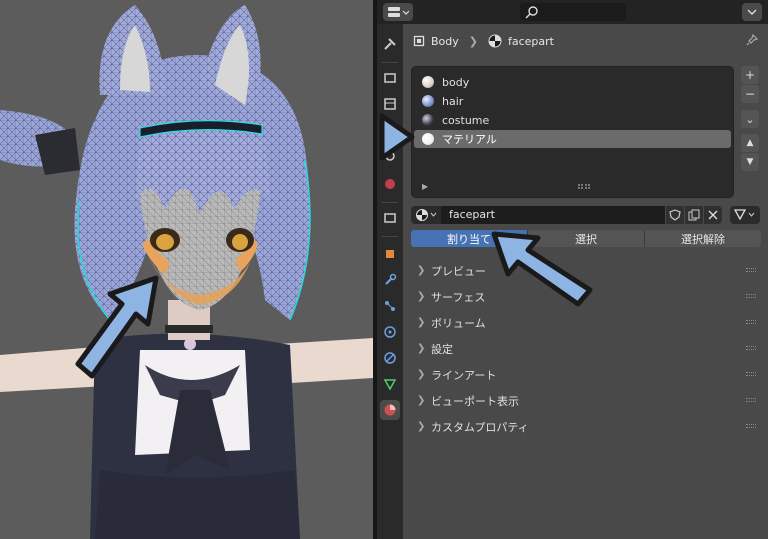 The width and height of the screenshot is (768, 539). I want to click on move-down-button: ▼, so click(750, 162).